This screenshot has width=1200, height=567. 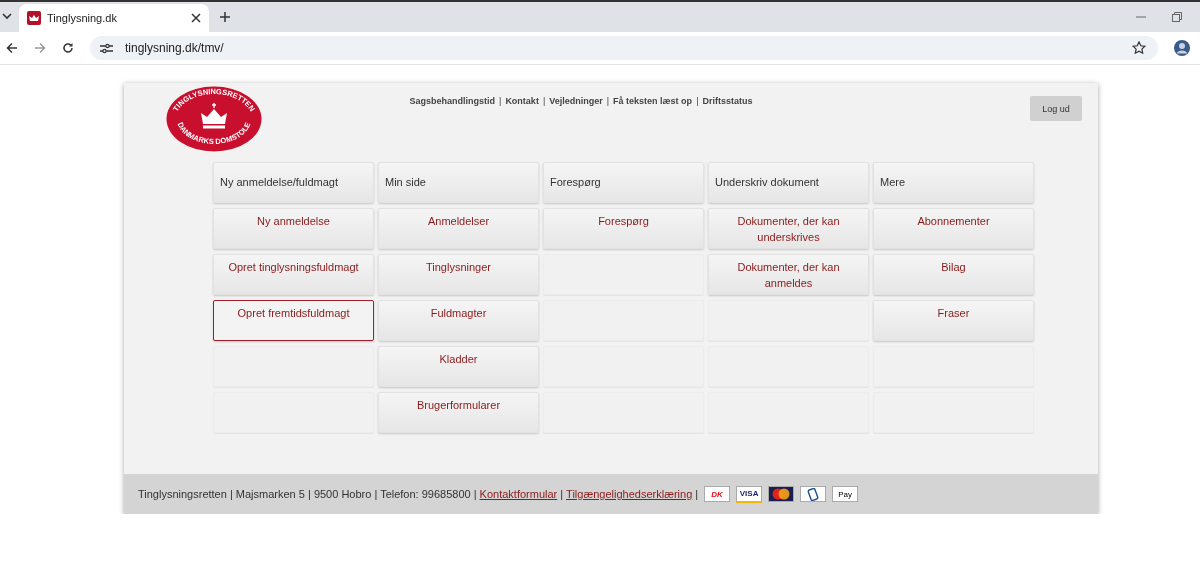 What do you see at coordinates (953, 274) in the screenshot?
I see `menu-button: Bilag` at bounding box center [953, 274].